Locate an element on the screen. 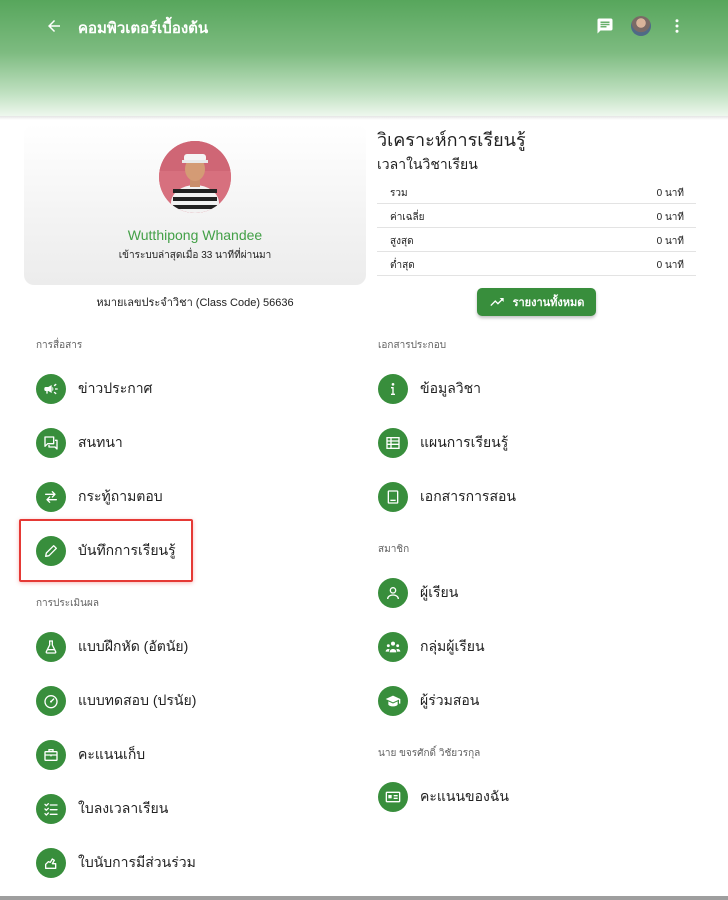  menu-students: ผู้เรียน is located at coordinates (418, 593).